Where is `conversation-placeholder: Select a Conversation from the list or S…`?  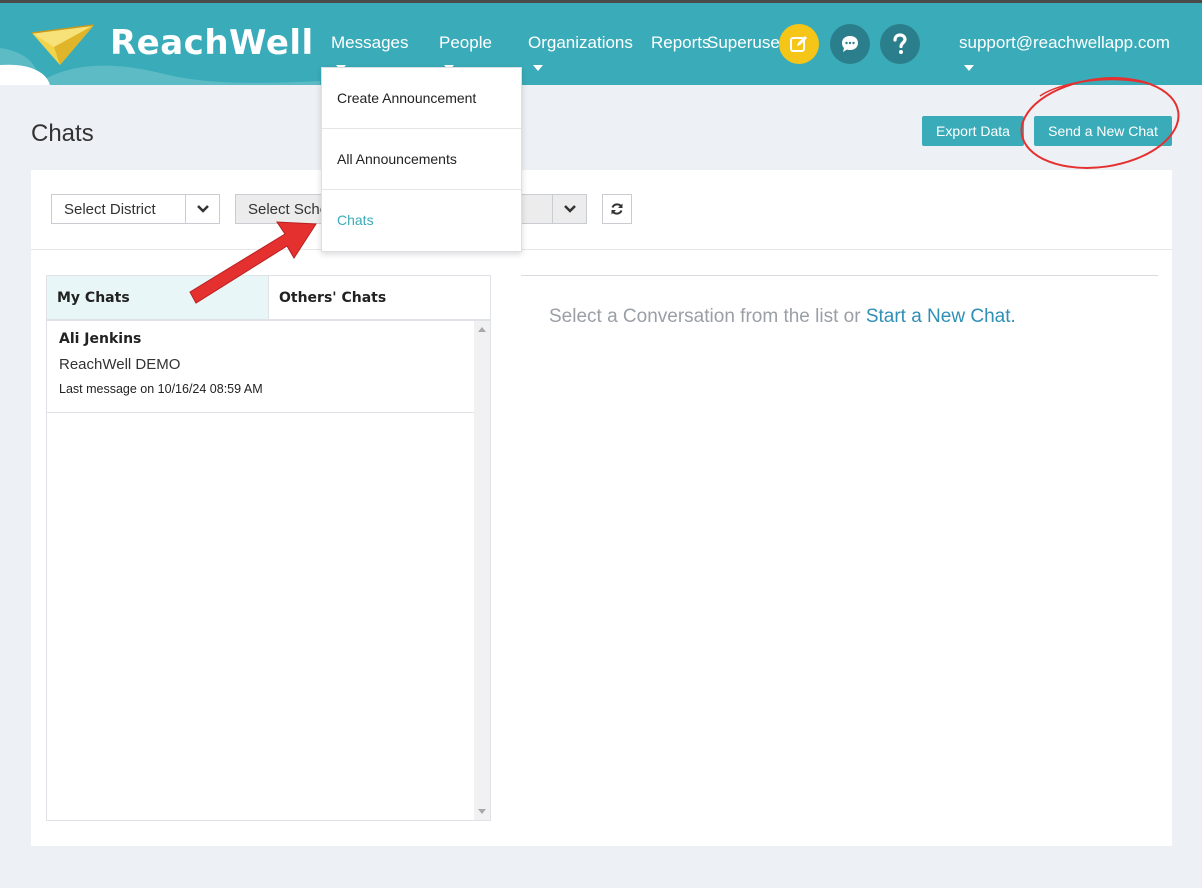 conversation-placeholder: Select a Conversation from the list or S… is located at coordinates (782, 317).